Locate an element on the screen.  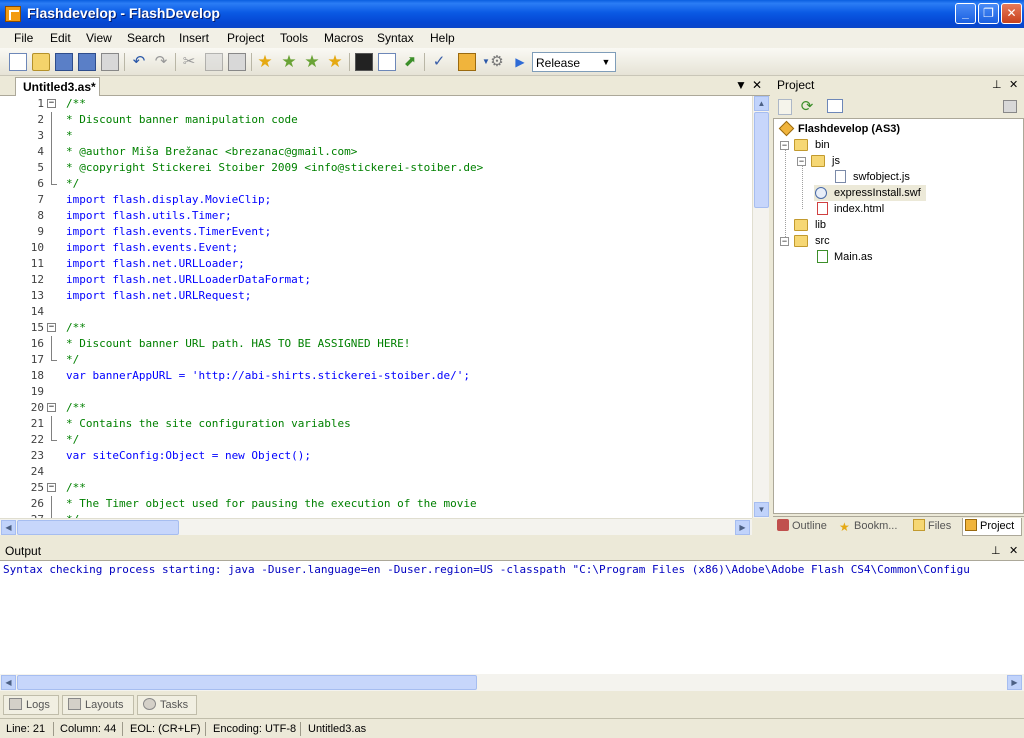
menu-syntax: Syntax is located at coordinates (395, 38).